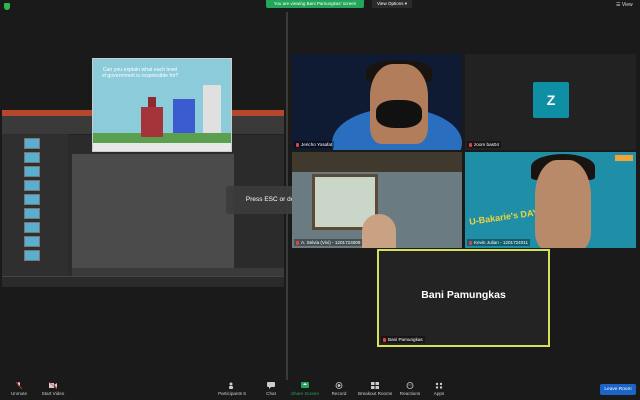  Describe the element at coordinates (501, 242) in the screenshot. I see `participant-name-text: Kevin Julian - 1201724011` at that location.